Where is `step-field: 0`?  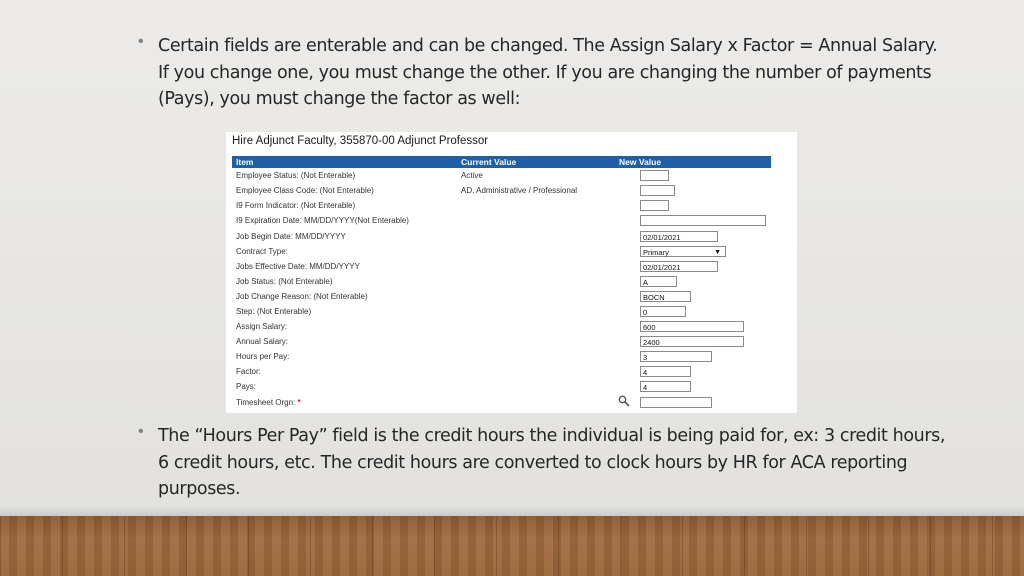 step-field: 0 is located at coordinates (663, 311).